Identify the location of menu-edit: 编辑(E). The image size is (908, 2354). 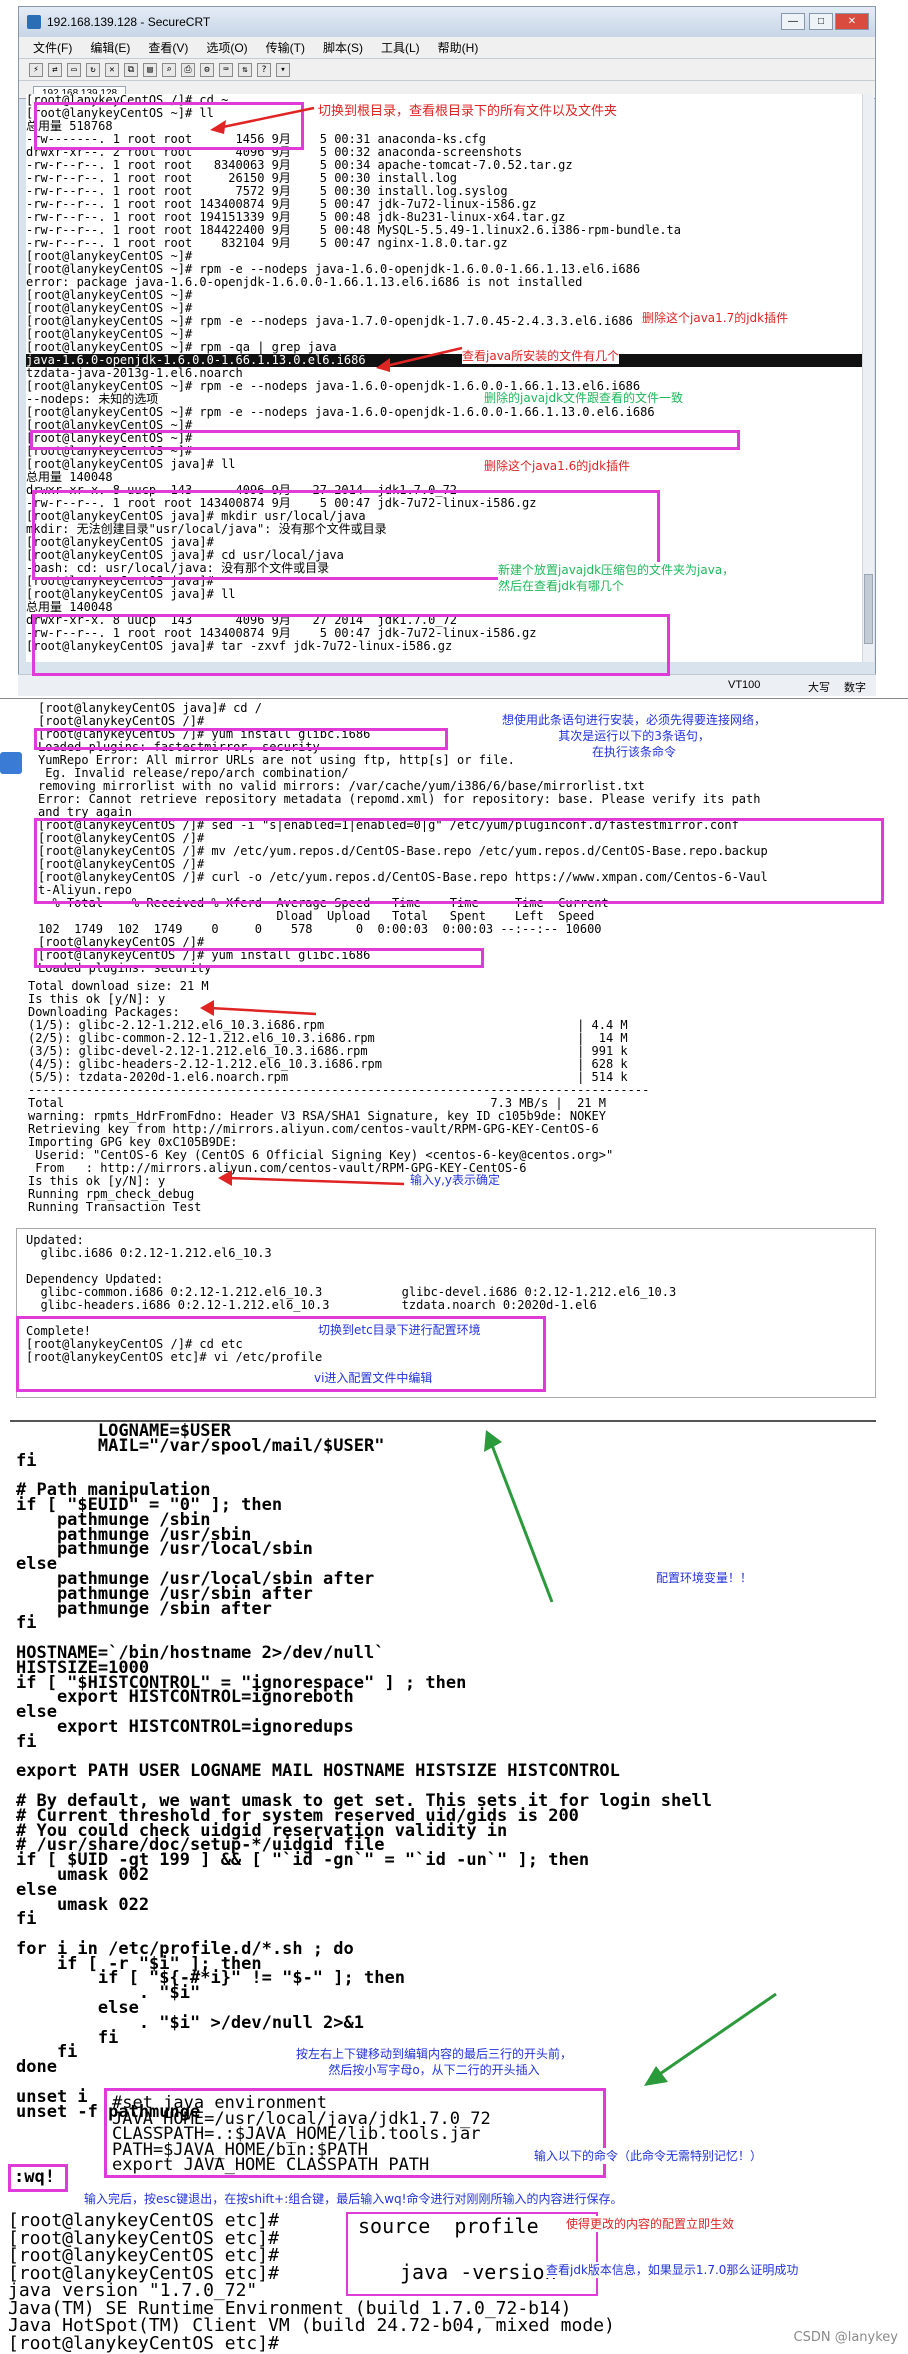
(110, 47).